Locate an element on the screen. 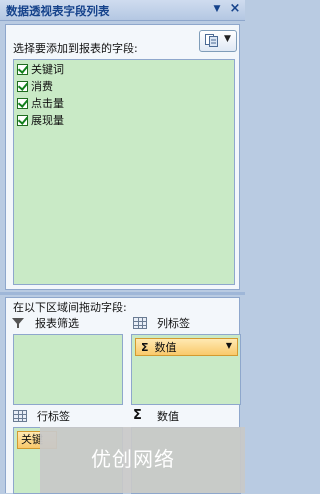 This screenshot has width=320, height=494. column-labels-title: 列标签 is located at coordinates (161, 323).